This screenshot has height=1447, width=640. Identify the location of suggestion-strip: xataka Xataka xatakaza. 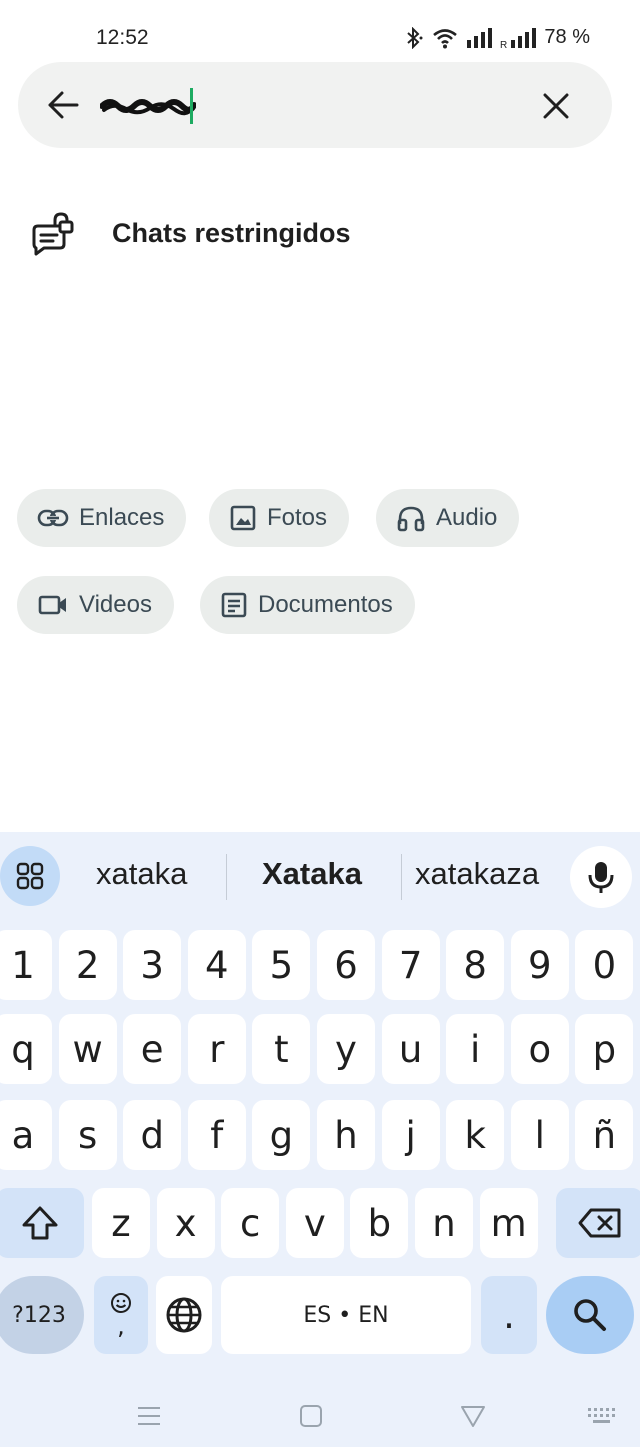
(320, 878).